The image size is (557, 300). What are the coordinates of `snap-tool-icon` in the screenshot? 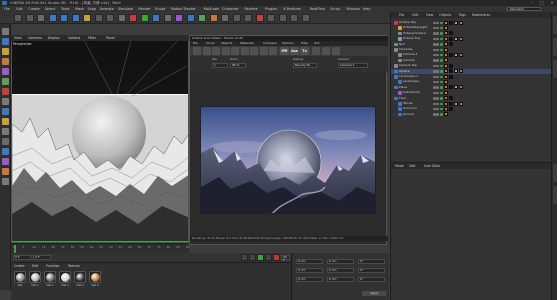 It's located at (5, 141).